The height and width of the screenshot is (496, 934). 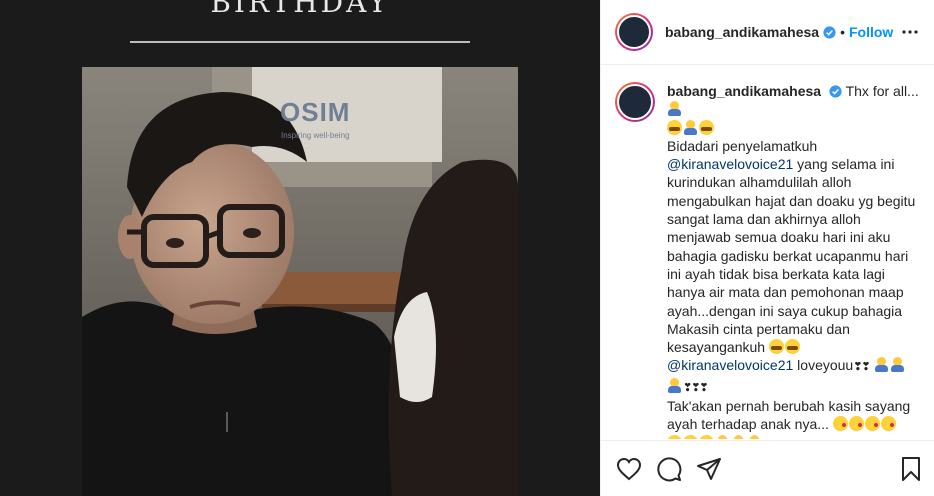 What do you see at coordinates (300, 9) in the screenshot?
I see `overlay-title: BIRTHDAY` at bounding box center [300, 9].